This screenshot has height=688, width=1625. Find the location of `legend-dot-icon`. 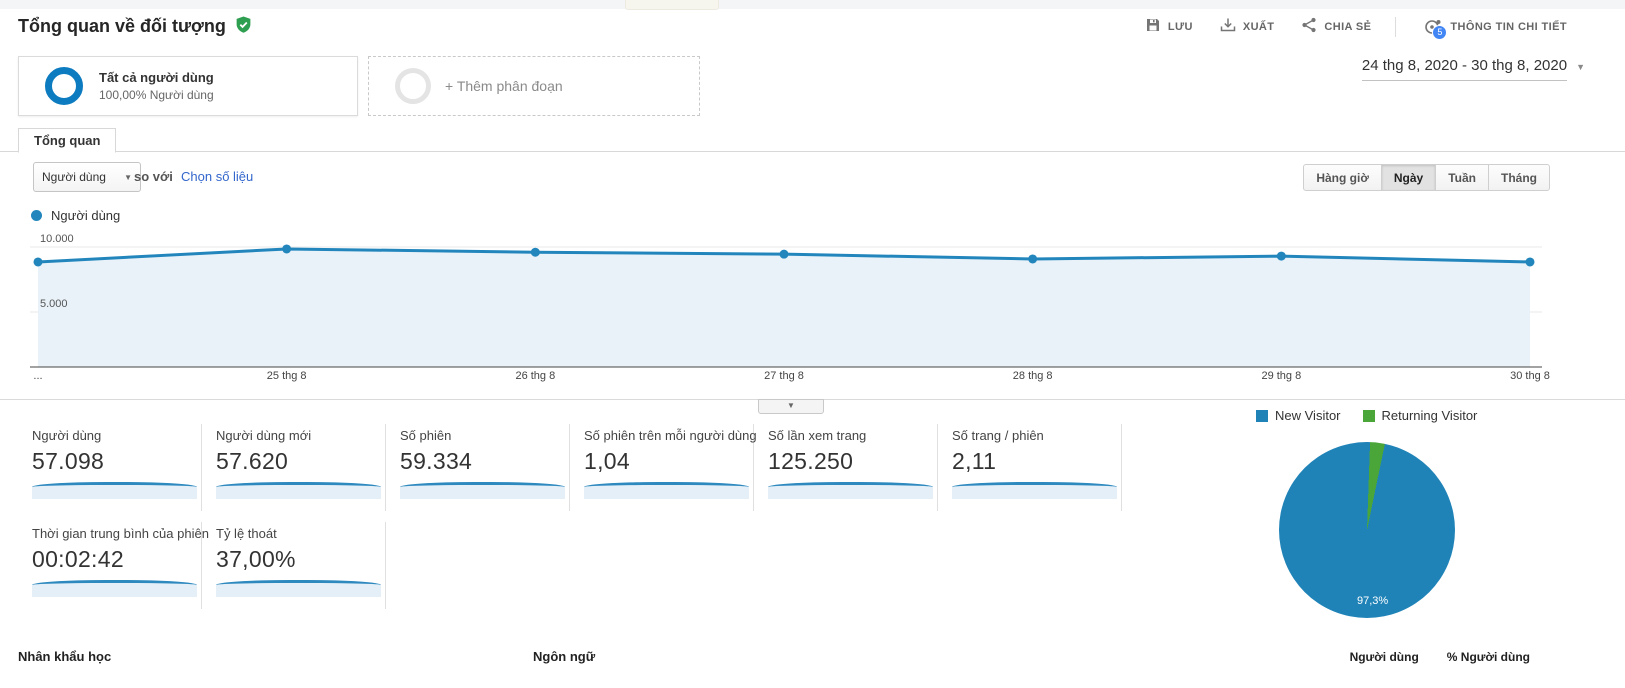

legend-dot-icon is located at coordinates (36, 215).